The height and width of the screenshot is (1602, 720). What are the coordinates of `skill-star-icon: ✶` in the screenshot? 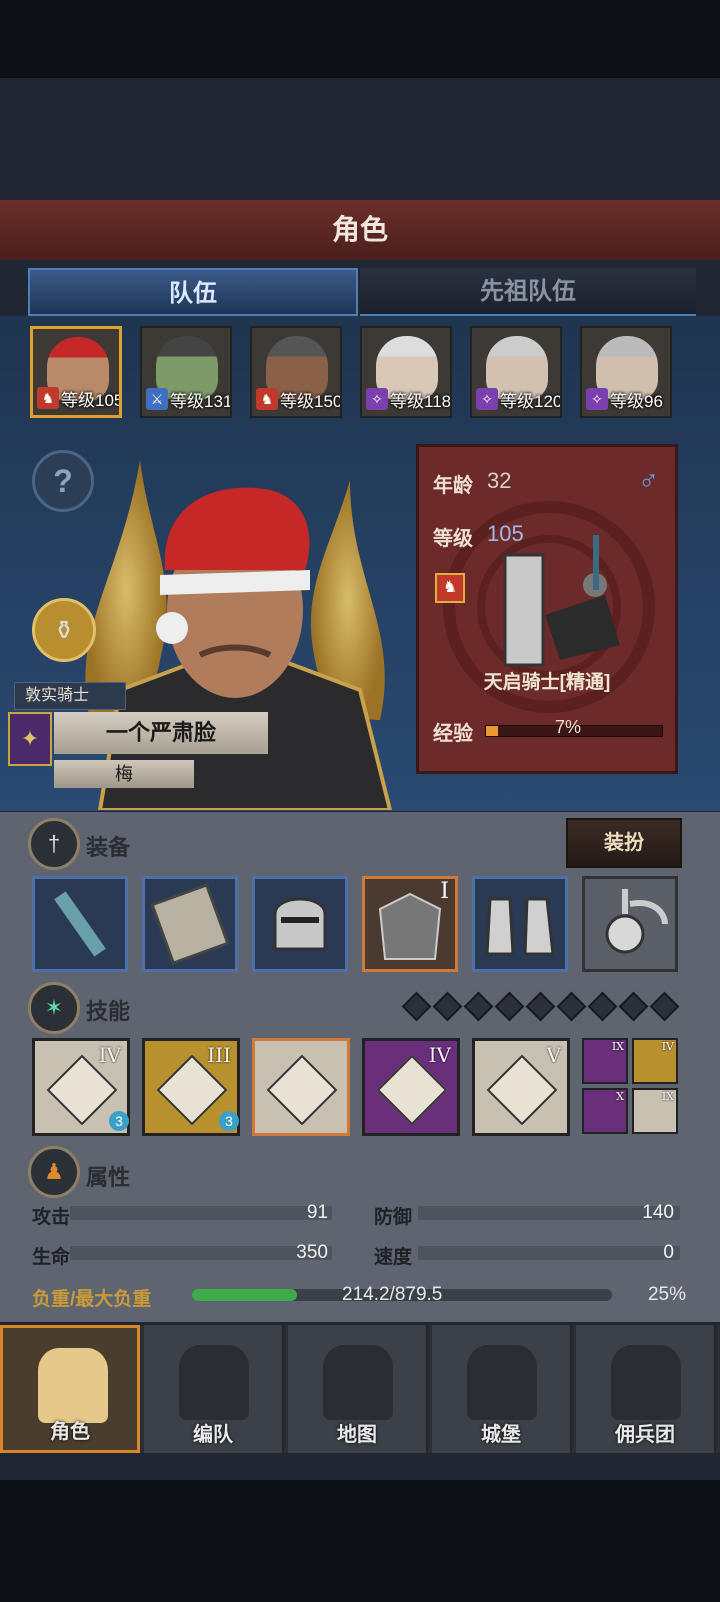 It's located at (54, 1008).